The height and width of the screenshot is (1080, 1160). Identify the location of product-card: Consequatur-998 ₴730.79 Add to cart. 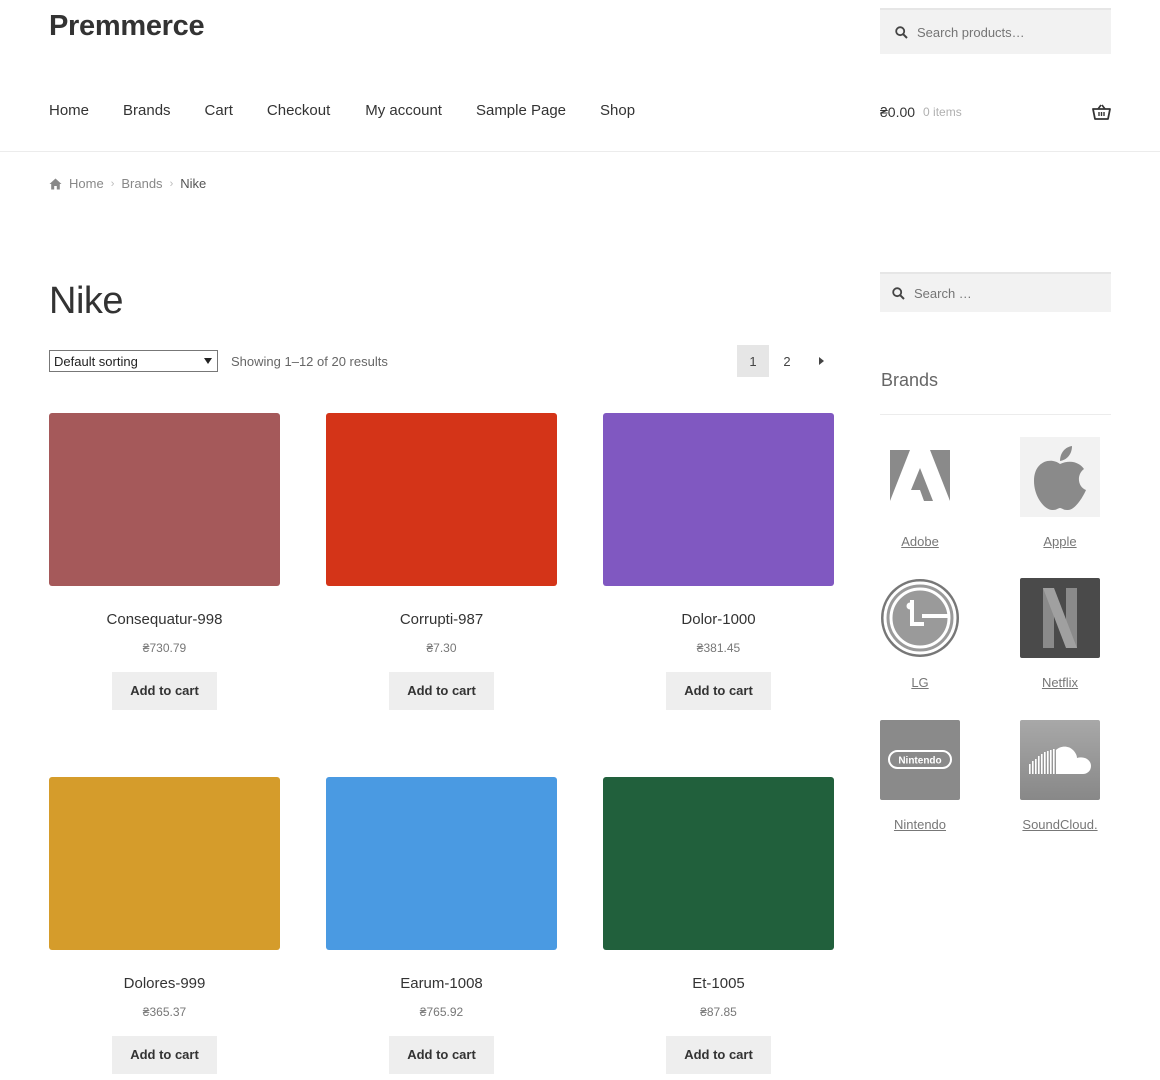
(164, 561).